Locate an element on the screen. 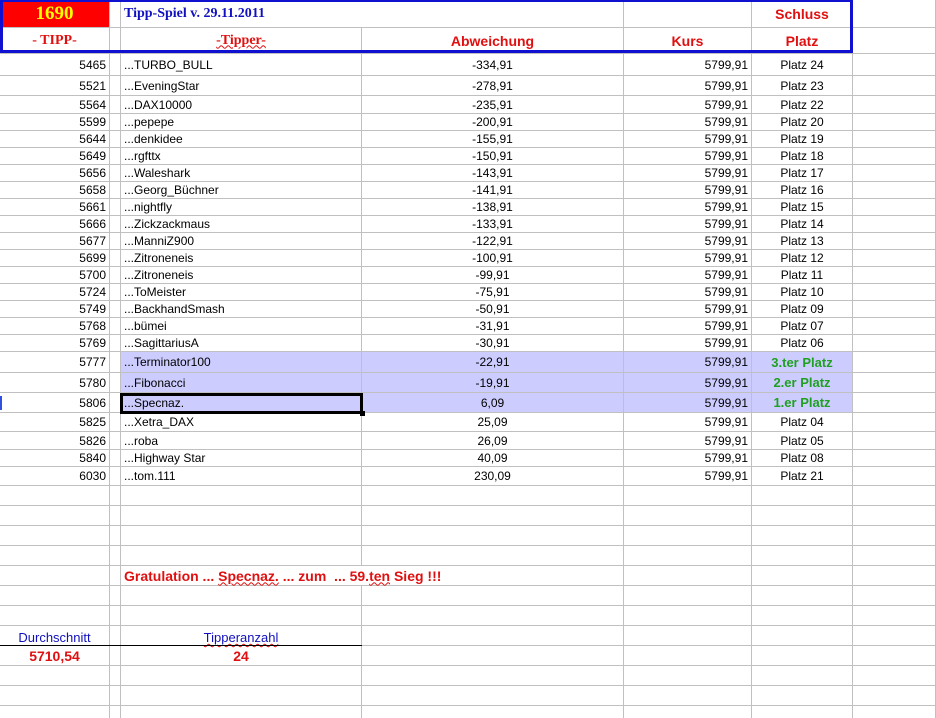 This screenshot has width=936, height=718. tipp-value: 5521 is located at coordinates (55, 86).